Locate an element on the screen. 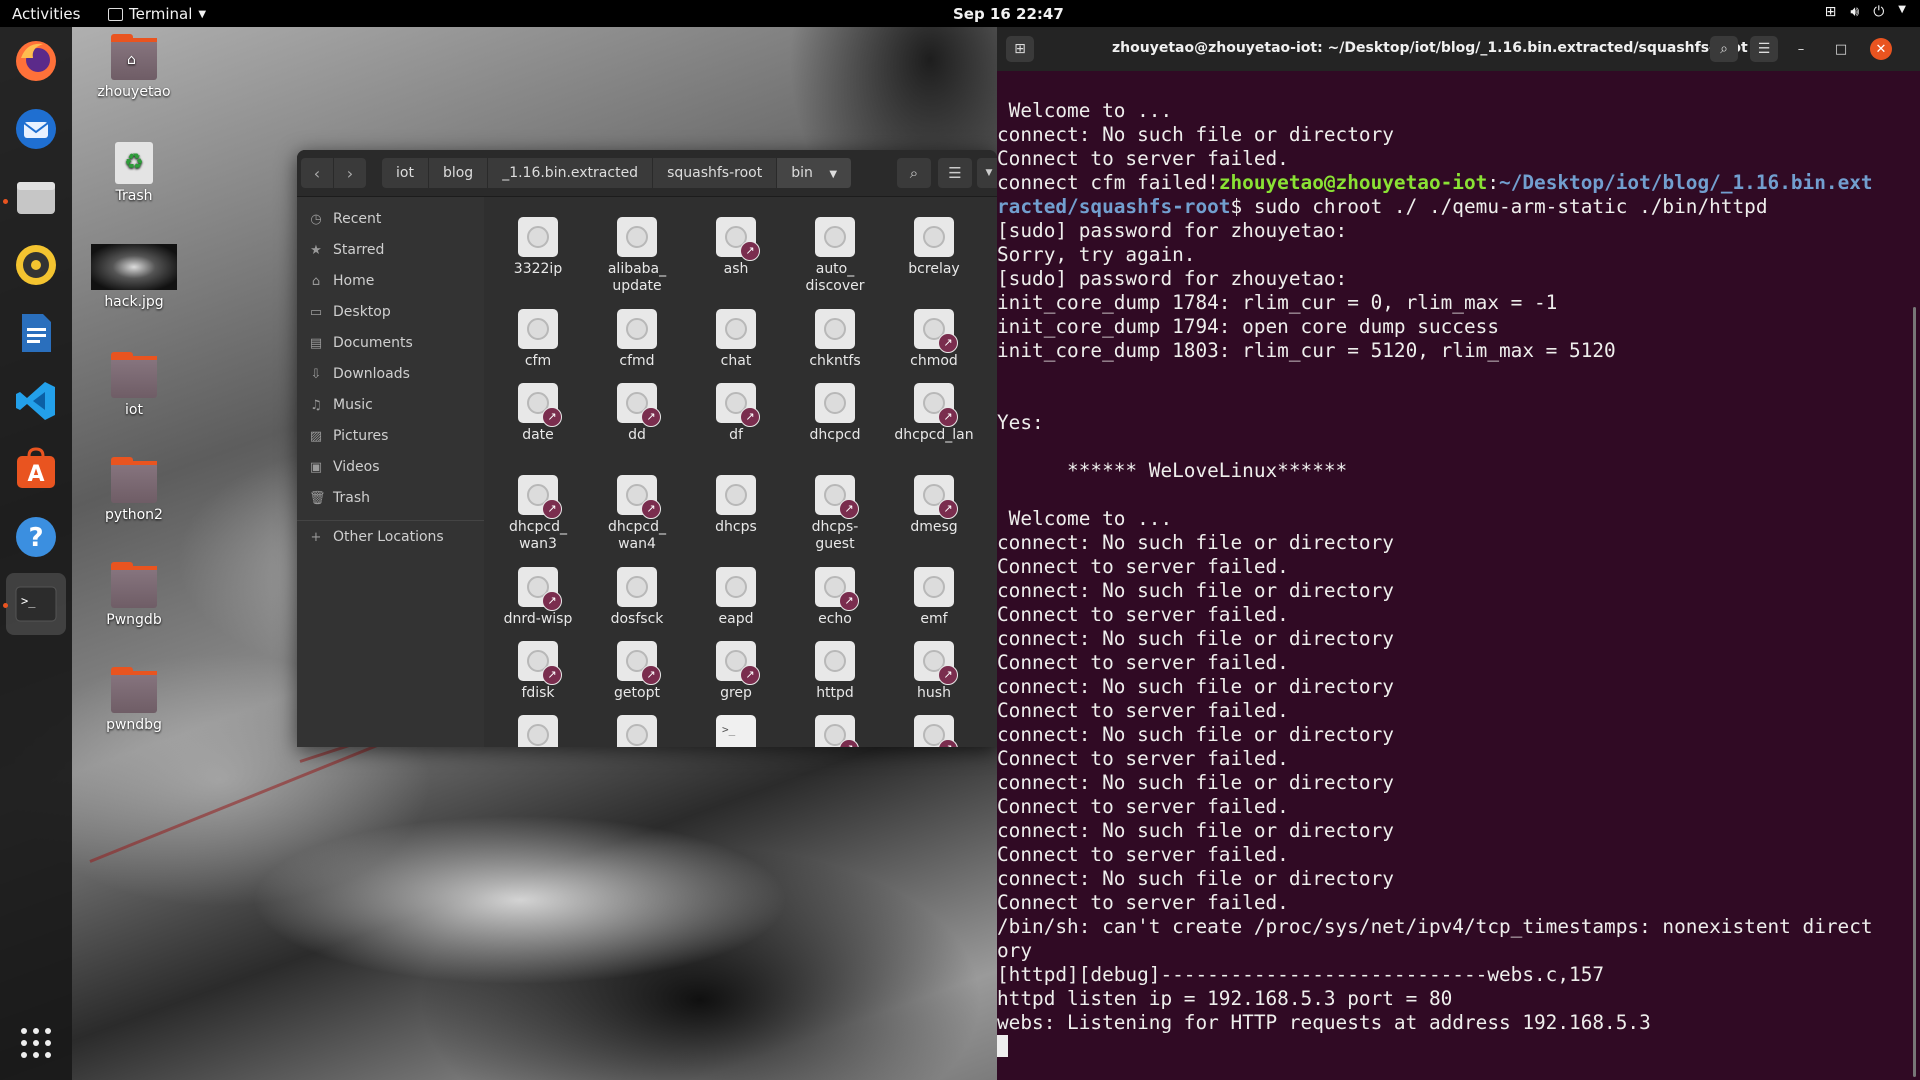  show-apps-grid-icon is located at coordinates (36, 1043).